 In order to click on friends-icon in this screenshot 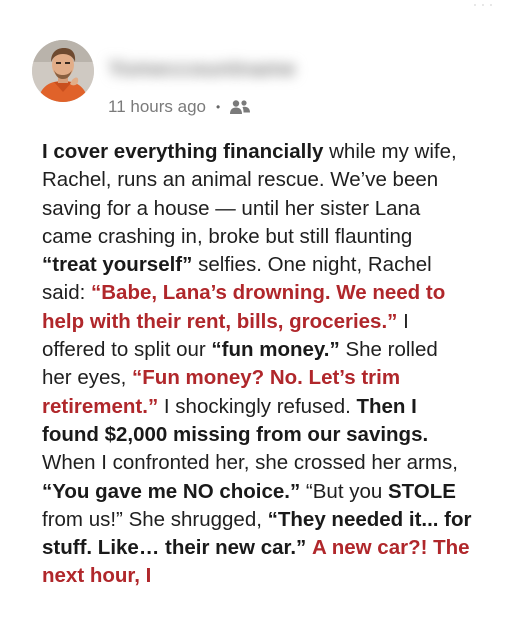, I will do `click(240, 107)`.